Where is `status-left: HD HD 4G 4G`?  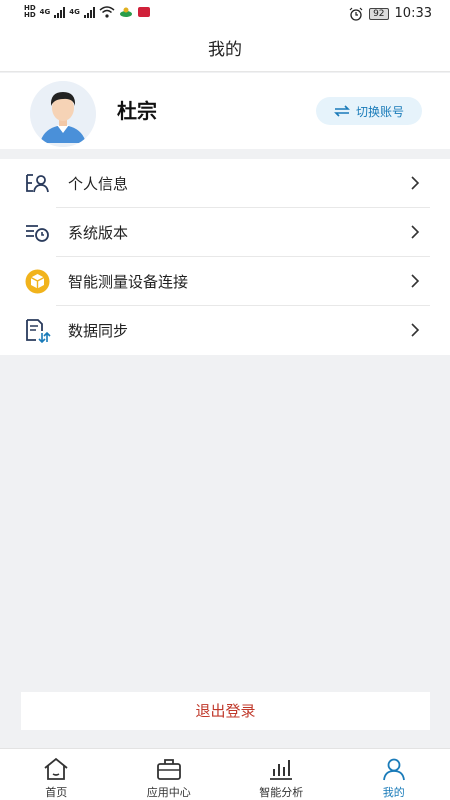 status-left: HD HD 4G 4G is located at coordinates (87, 12).